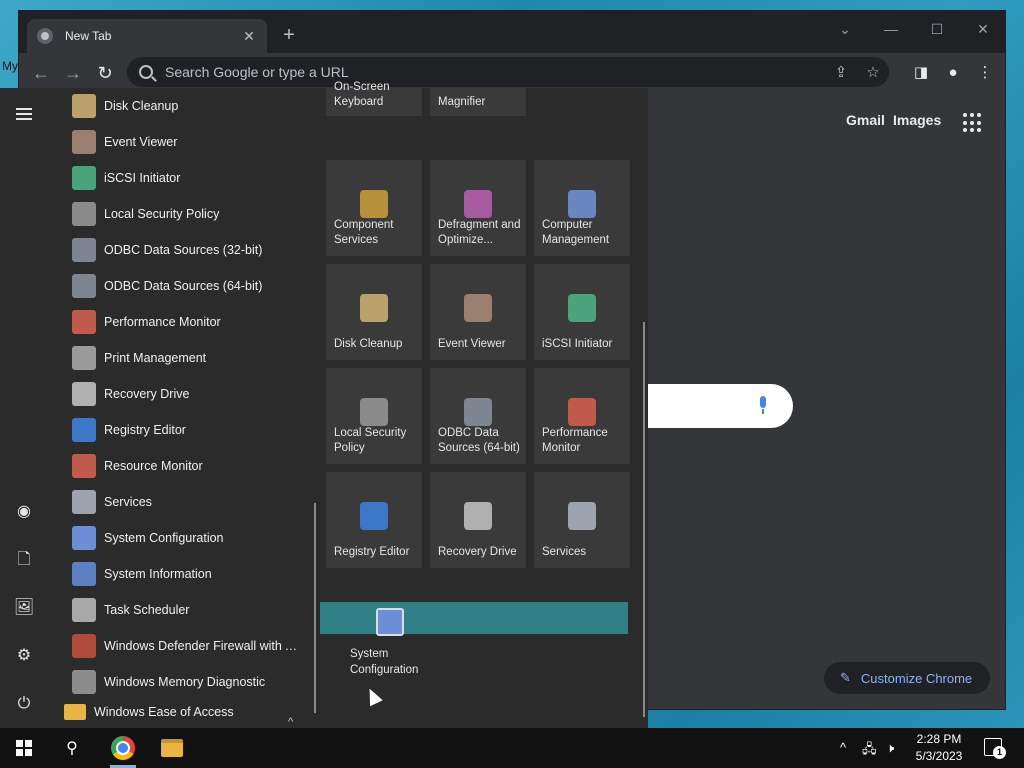  What do you see at coordinates (973, 123) in the screenshot?
I see `google-apps-icon` at bounding box center [973, 123].